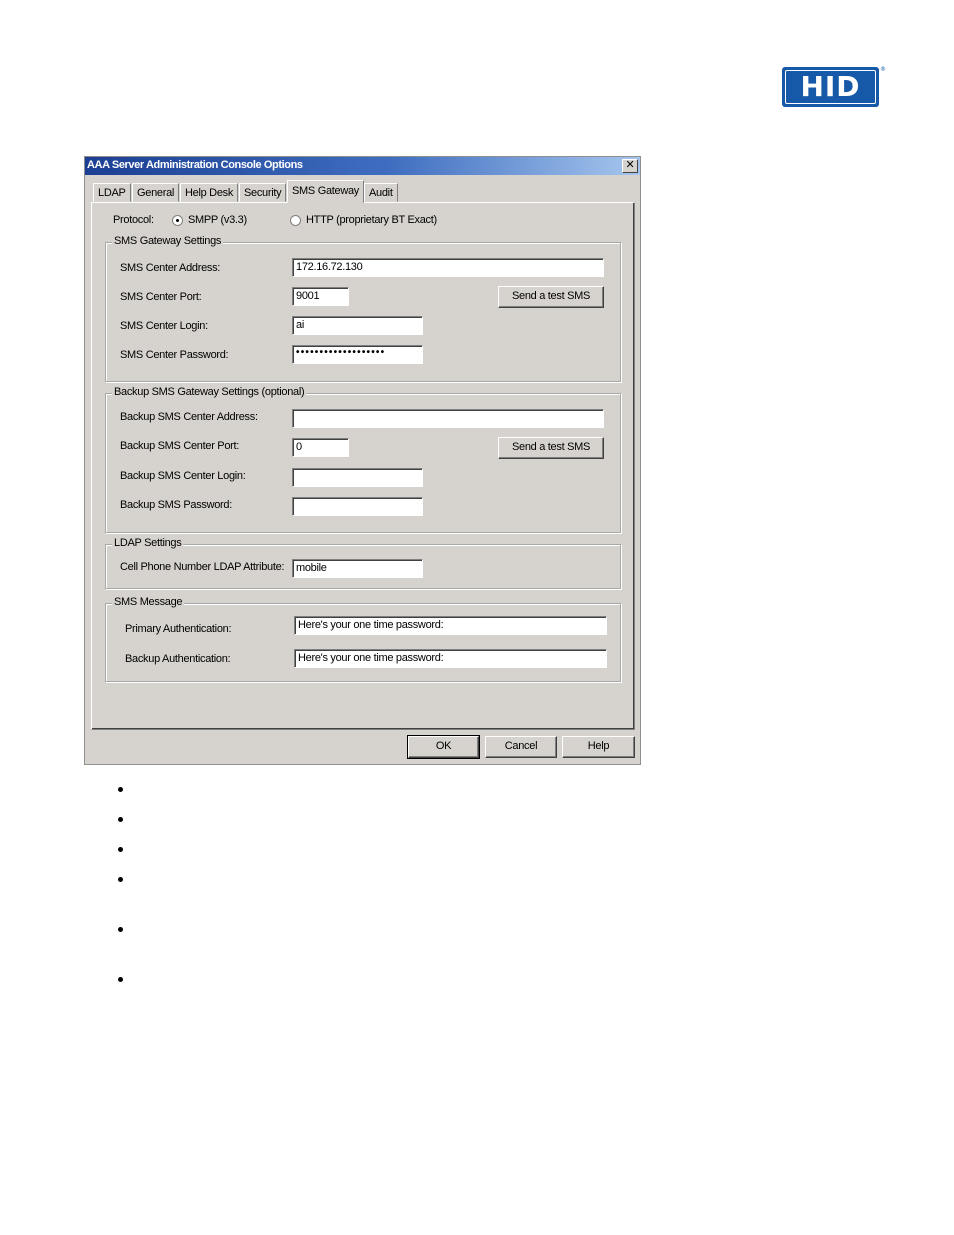 This screenshot has width=954, height=1235. What do you see at coordinates (161, 297) in the screenshot?
I see `sms-center-port-label: SMS Center Port:` at bounding box center [161, 297].